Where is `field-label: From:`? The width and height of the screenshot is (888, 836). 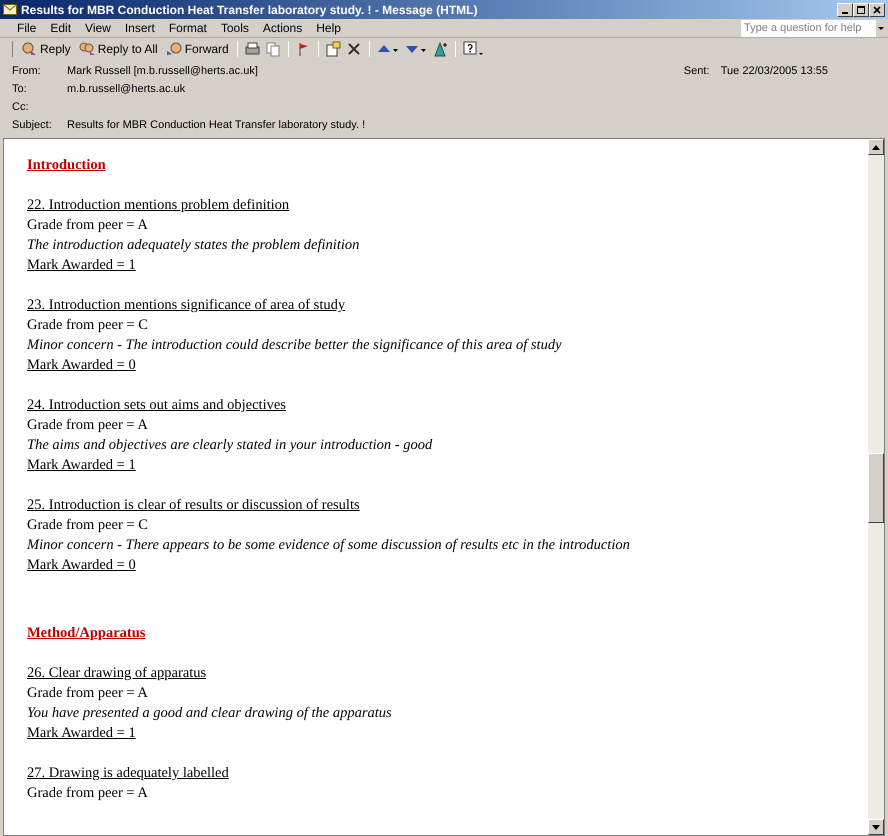 field-label: From: is located at coordinates (27, 71).